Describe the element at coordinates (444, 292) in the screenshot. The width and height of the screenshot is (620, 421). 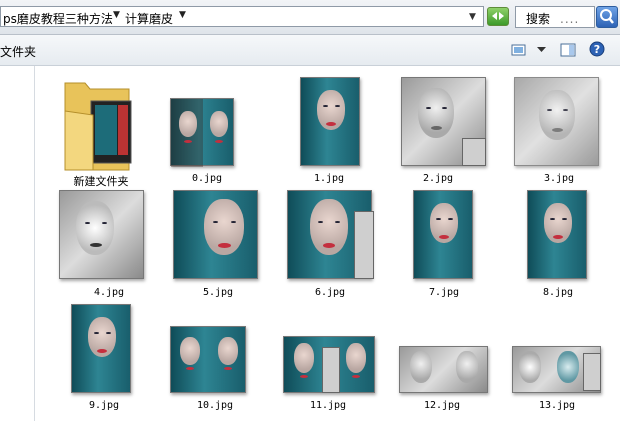
I see `file-name: 7.jpg` at that location.